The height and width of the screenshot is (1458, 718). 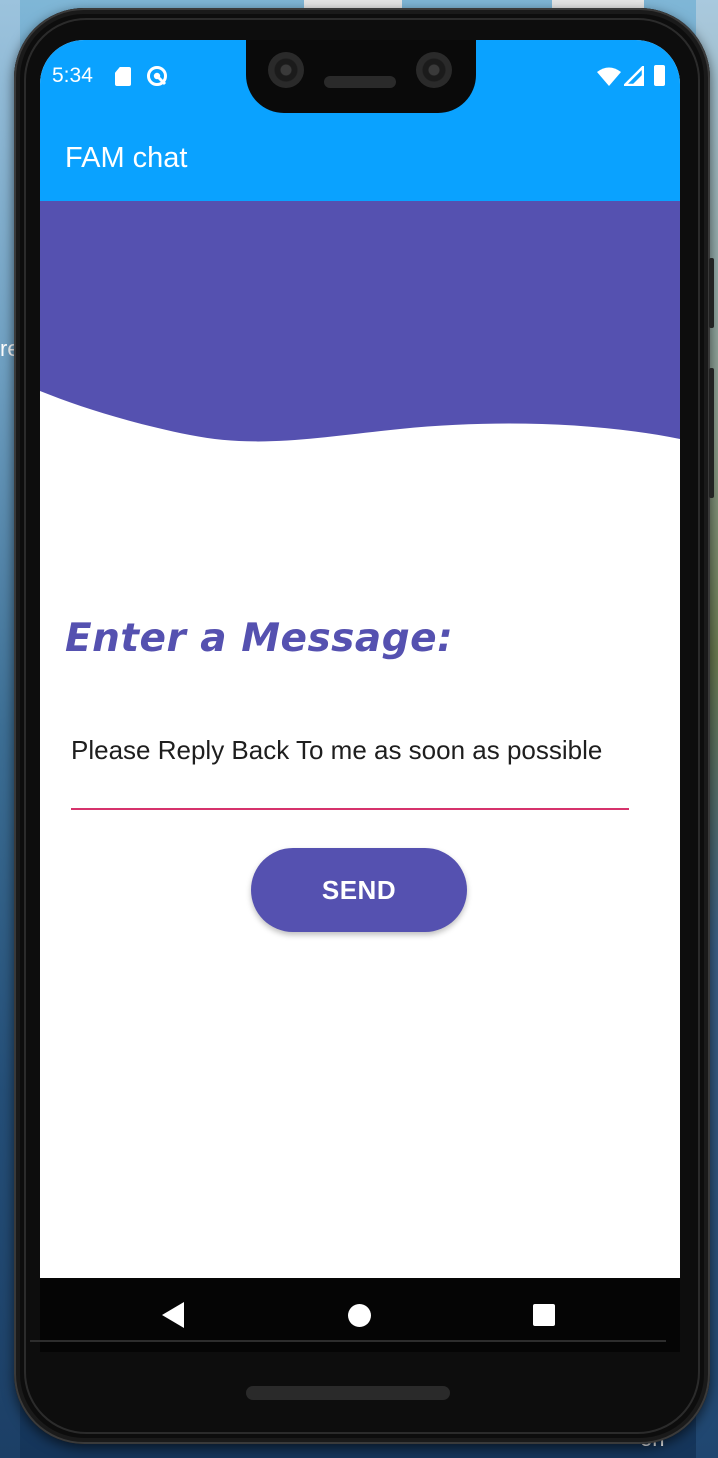 I want to click on signal-icon, so click(x=634, y=76).